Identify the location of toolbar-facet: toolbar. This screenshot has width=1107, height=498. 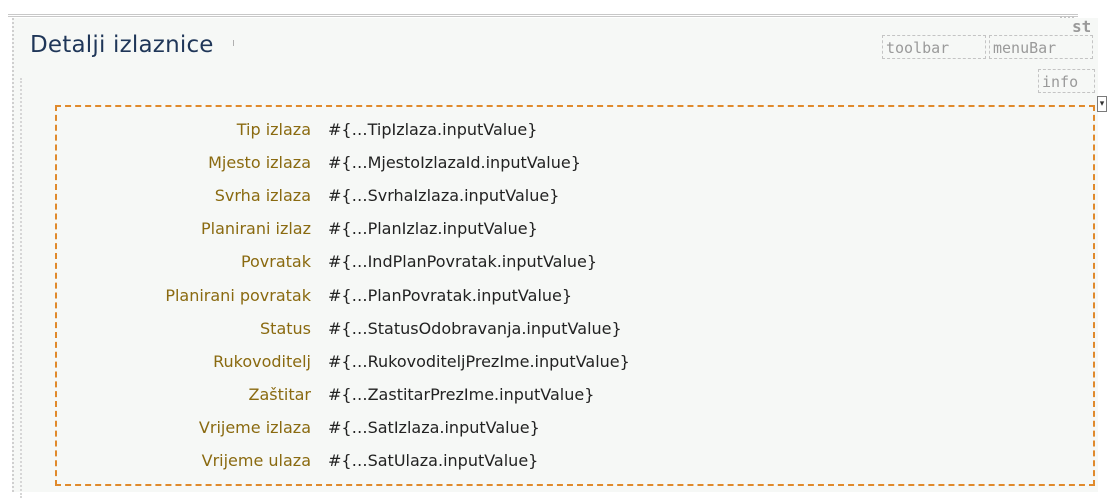
(934, 47).